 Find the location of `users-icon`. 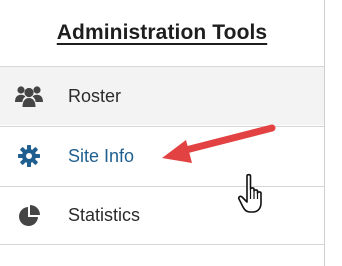

users-icon is located at coordinates (29, 96).